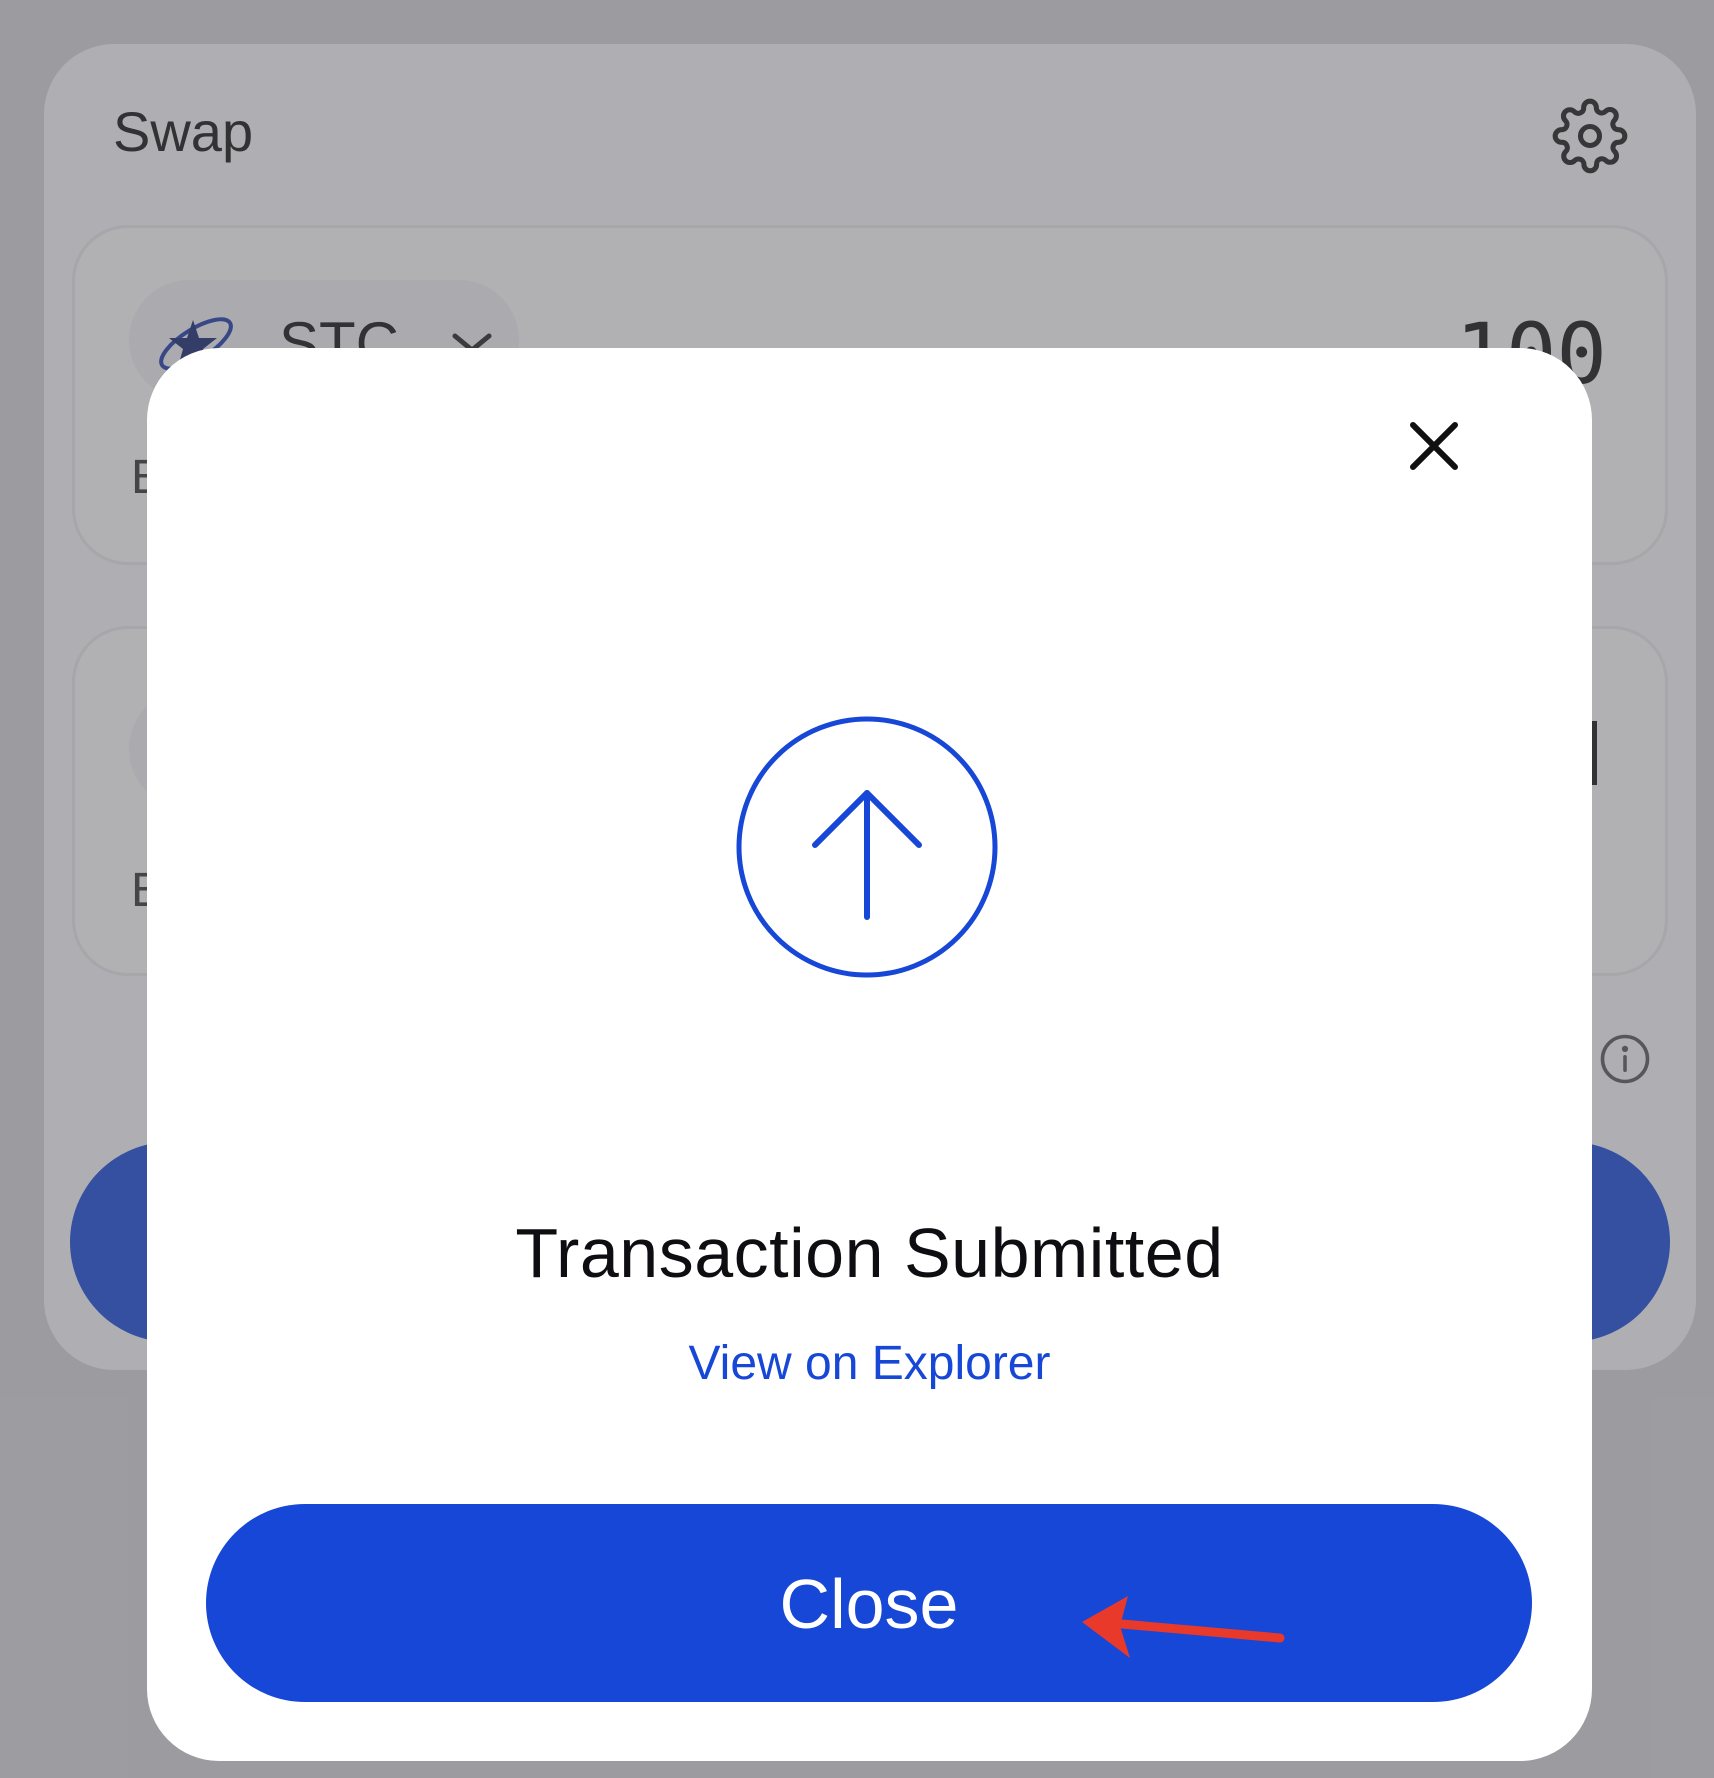 This screenshot has width=1714, height=1778. What do you see at coordinates (869, 1364) in the screenshot?
I see `view-on-explorer-link: View on Explorer` at bounding box center [869, 1364].